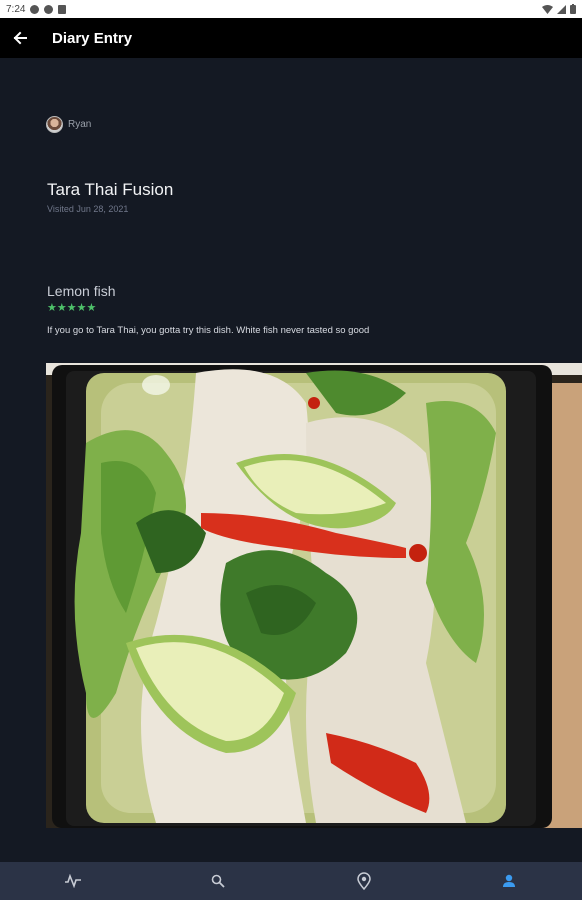  What do you see at coordinates (291, 9) in the screenshot?
I see `status-bar: 7:24` at bounding box center [291, 9].